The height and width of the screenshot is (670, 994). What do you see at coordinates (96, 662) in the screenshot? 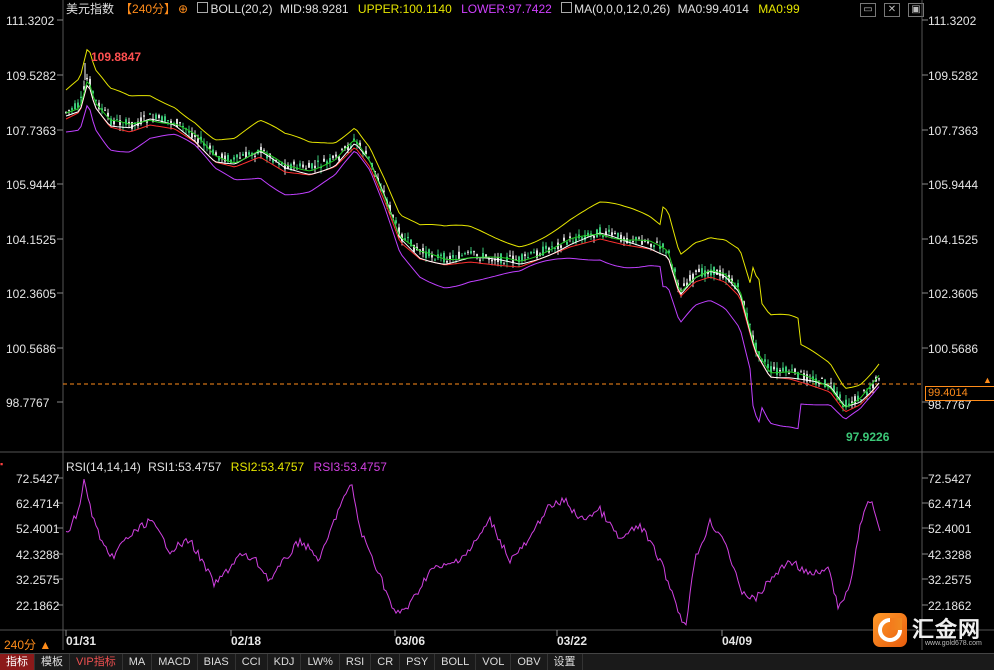
I see `tab-vip-indicator: VIP指标` at bounding box center [96, 662].